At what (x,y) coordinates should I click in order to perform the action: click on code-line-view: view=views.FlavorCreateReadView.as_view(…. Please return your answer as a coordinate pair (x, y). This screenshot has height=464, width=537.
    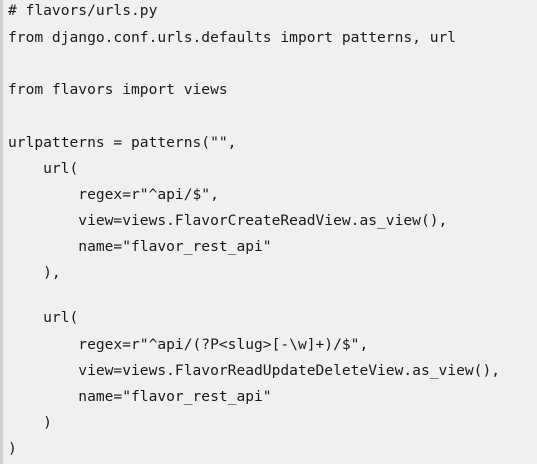
    Looking at the image, I should click on (228, 220).